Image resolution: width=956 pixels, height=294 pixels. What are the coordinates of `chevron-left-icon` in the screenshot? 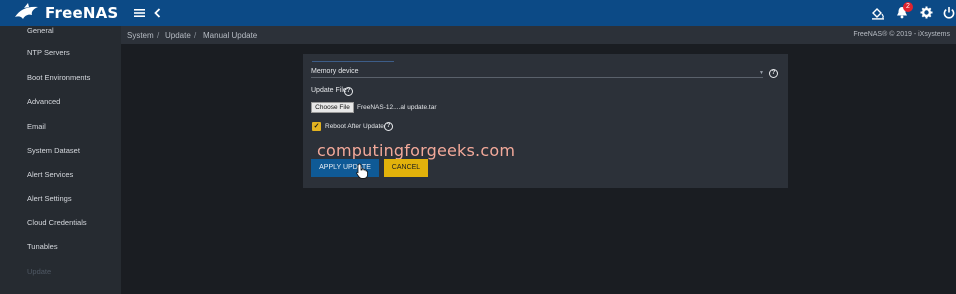 It's located at (157, 13).